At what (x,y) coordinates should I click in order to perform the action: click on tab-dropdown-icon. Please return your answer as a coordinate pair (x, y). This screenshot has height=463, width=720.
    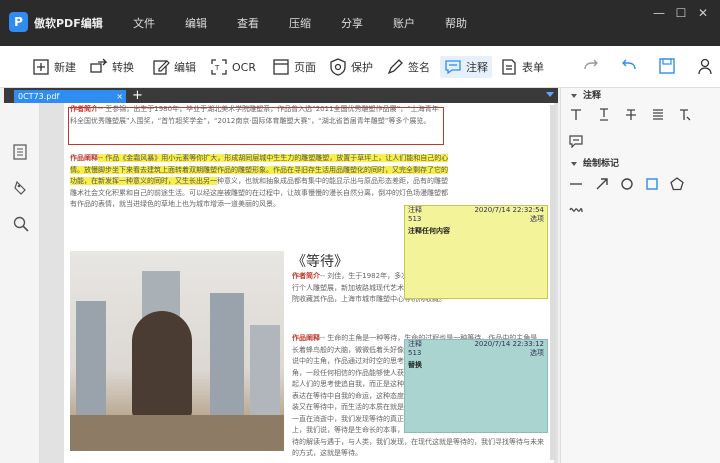
    Looking at the image, I should click on (550, 94).